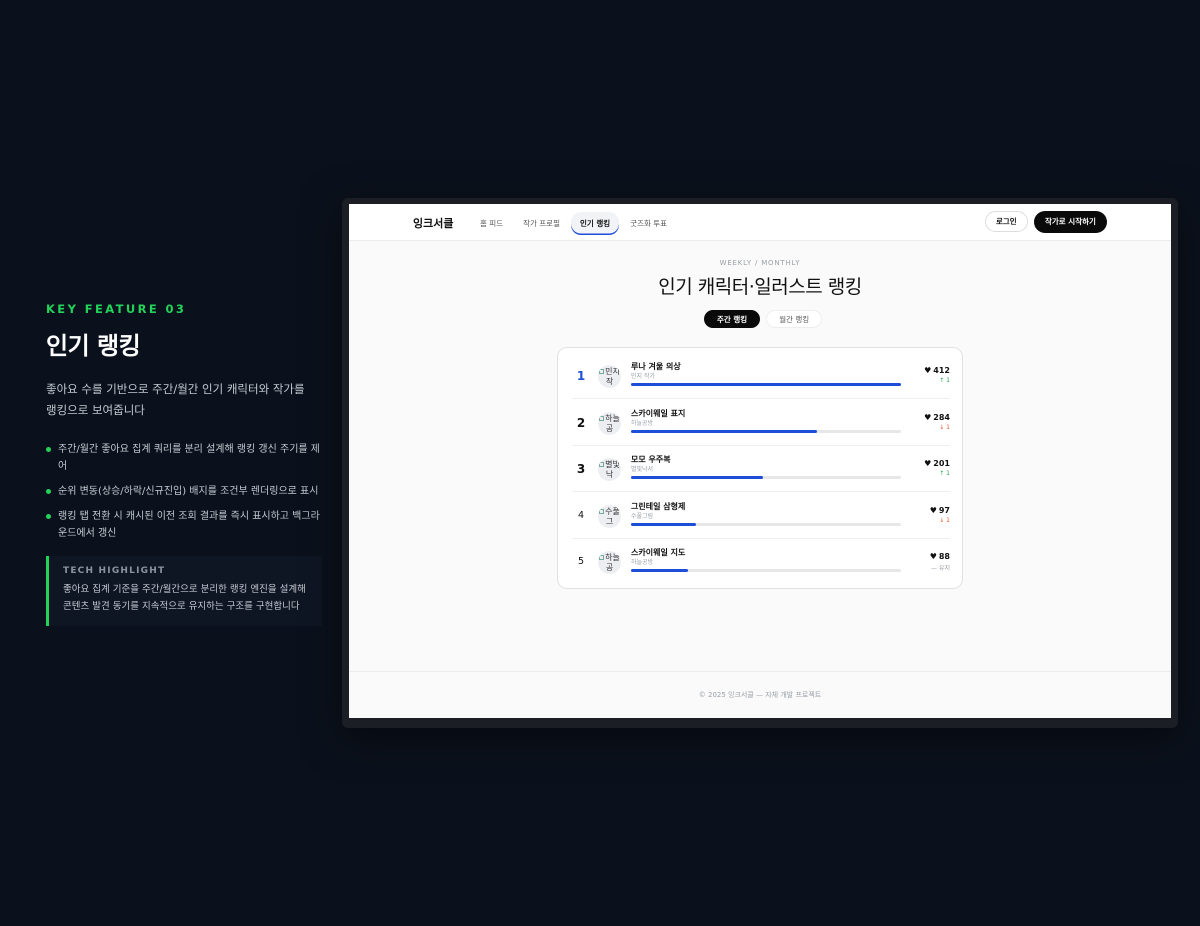 The width and height of the screenshot is (1200, 926). What do you see at coordinates (760, 287) in the screenshot?
I see `page-title: 인기 캐릭터·일러스트 랭킹` at bounding box center [760, 287].